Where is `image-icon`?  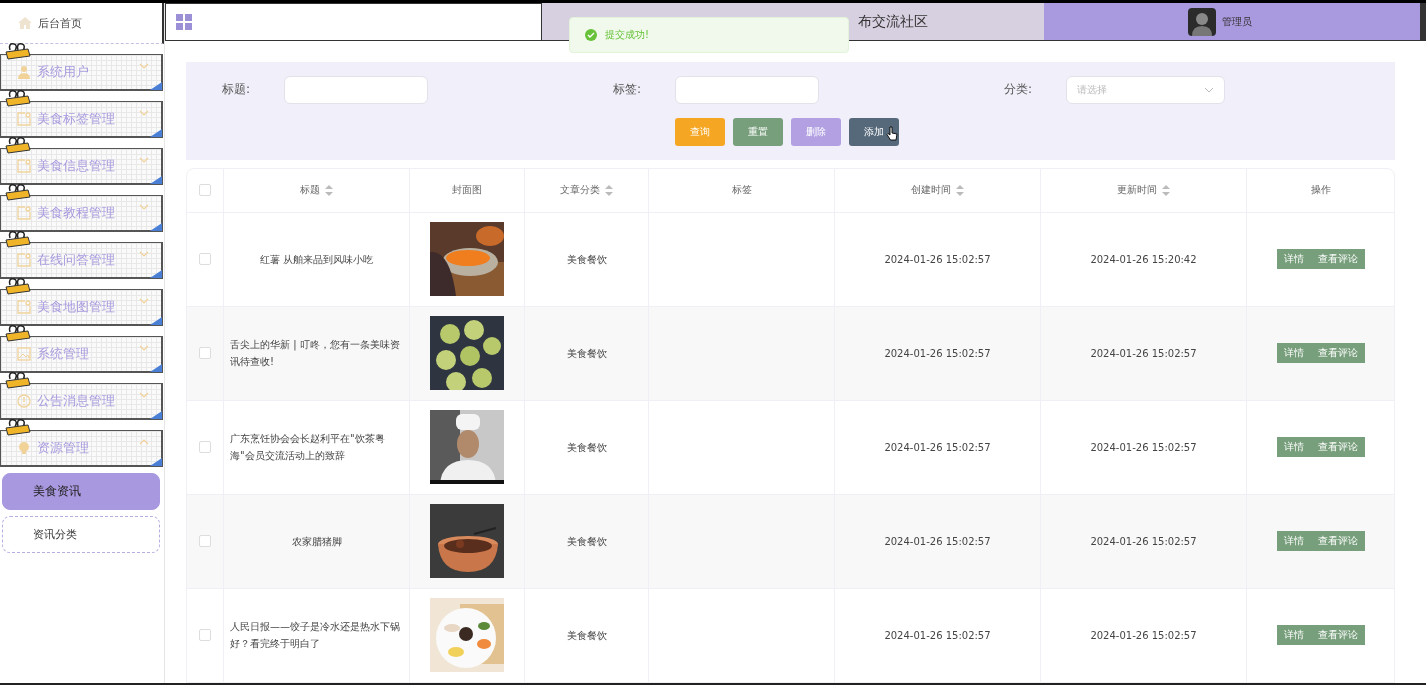 image-icon is located at coordinates (24, 354).